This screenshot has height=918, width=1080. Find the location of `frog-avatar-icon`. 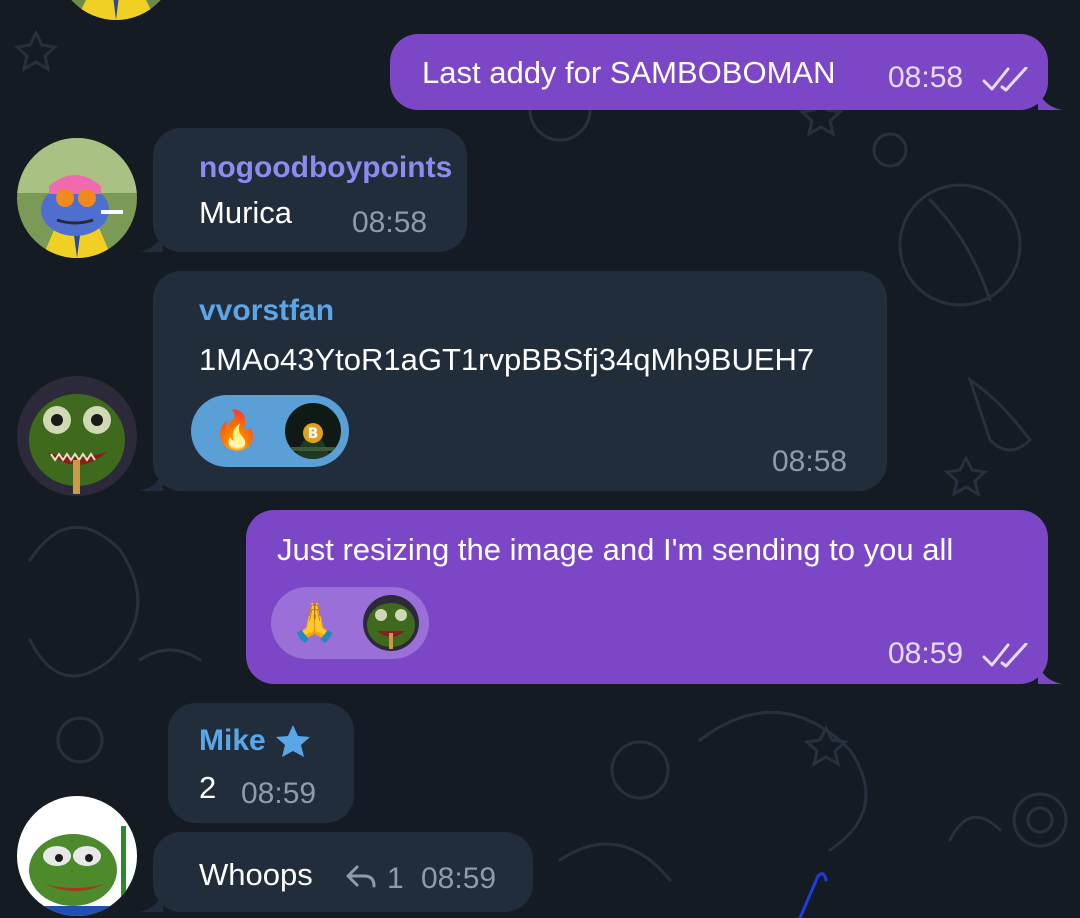

frog-avatar-icon is located at coordinates (391, 623).